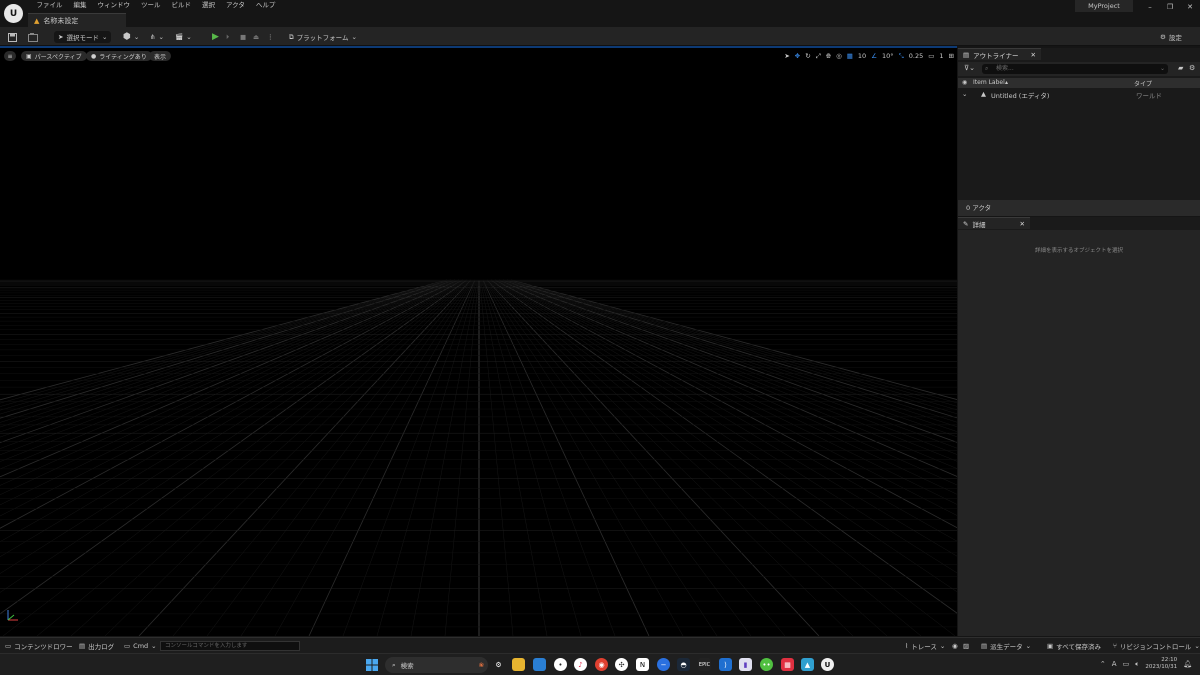 The image size is (1200, 675). I want to click on console-command-input: コンソールコマンドを入力します, so click(230, 646).